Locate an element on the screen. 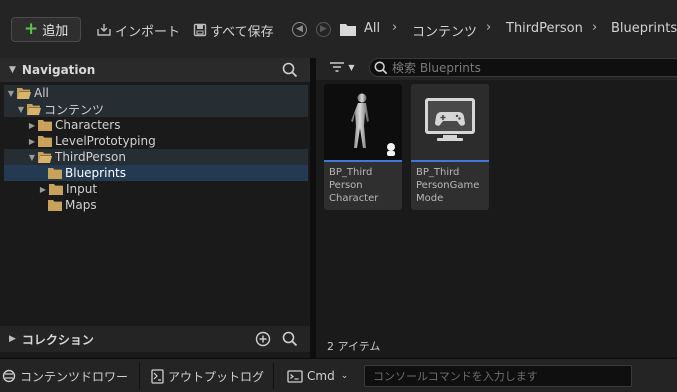 The image size is (677, 392). gamepad-monitor-icon is located at coordinates (450, 119).